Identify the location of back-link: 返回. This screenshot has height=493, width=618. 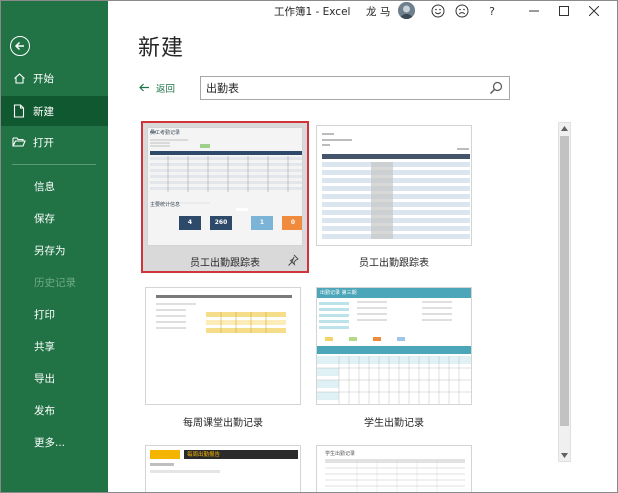
(157, 88).